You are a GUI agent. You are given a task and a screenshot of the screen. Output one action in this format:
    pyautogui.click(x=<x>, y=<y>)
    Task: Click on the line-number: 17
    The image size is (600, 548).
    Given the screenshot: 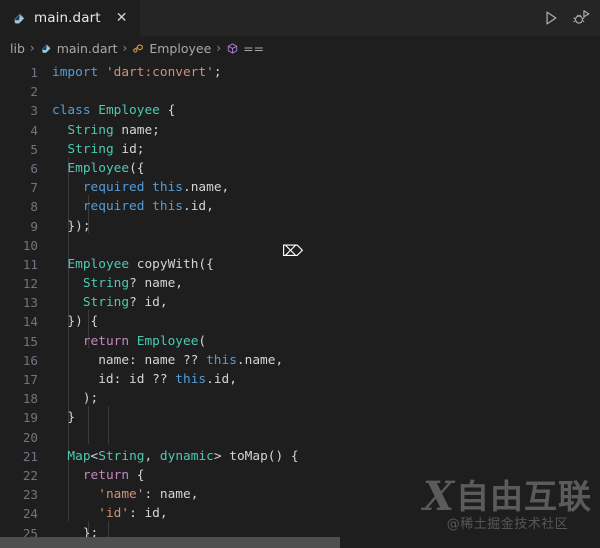 What is the action you would take?
    pyautogui.click(x=30, y=379)
    